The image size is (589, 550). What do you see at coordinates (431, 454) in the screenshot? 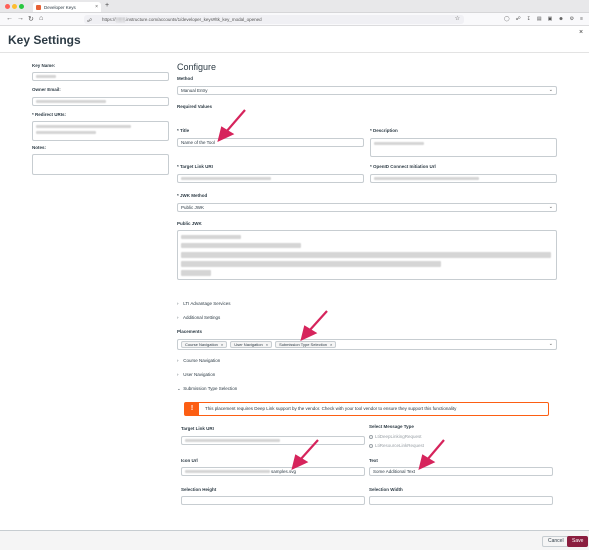
I see `annotation-arrow-text` at bounding box center [431, 454].